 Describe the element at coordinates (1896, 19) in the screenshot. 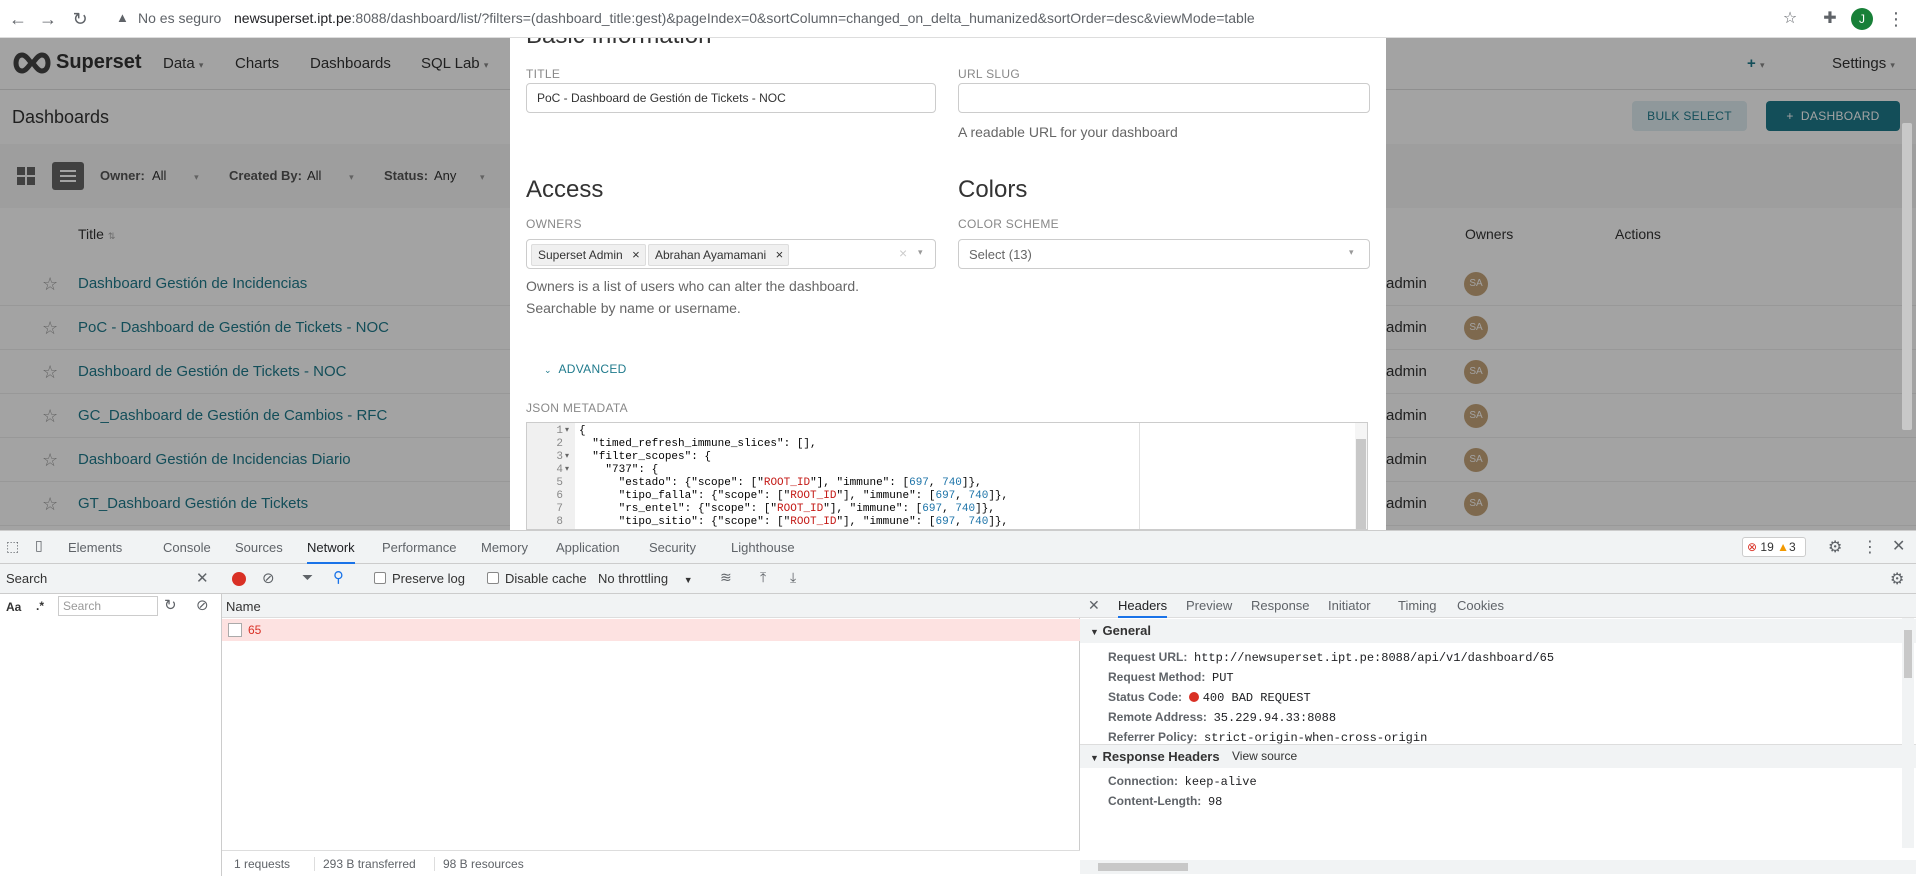

I see `browser-menu-icon: ⋮` at that location.